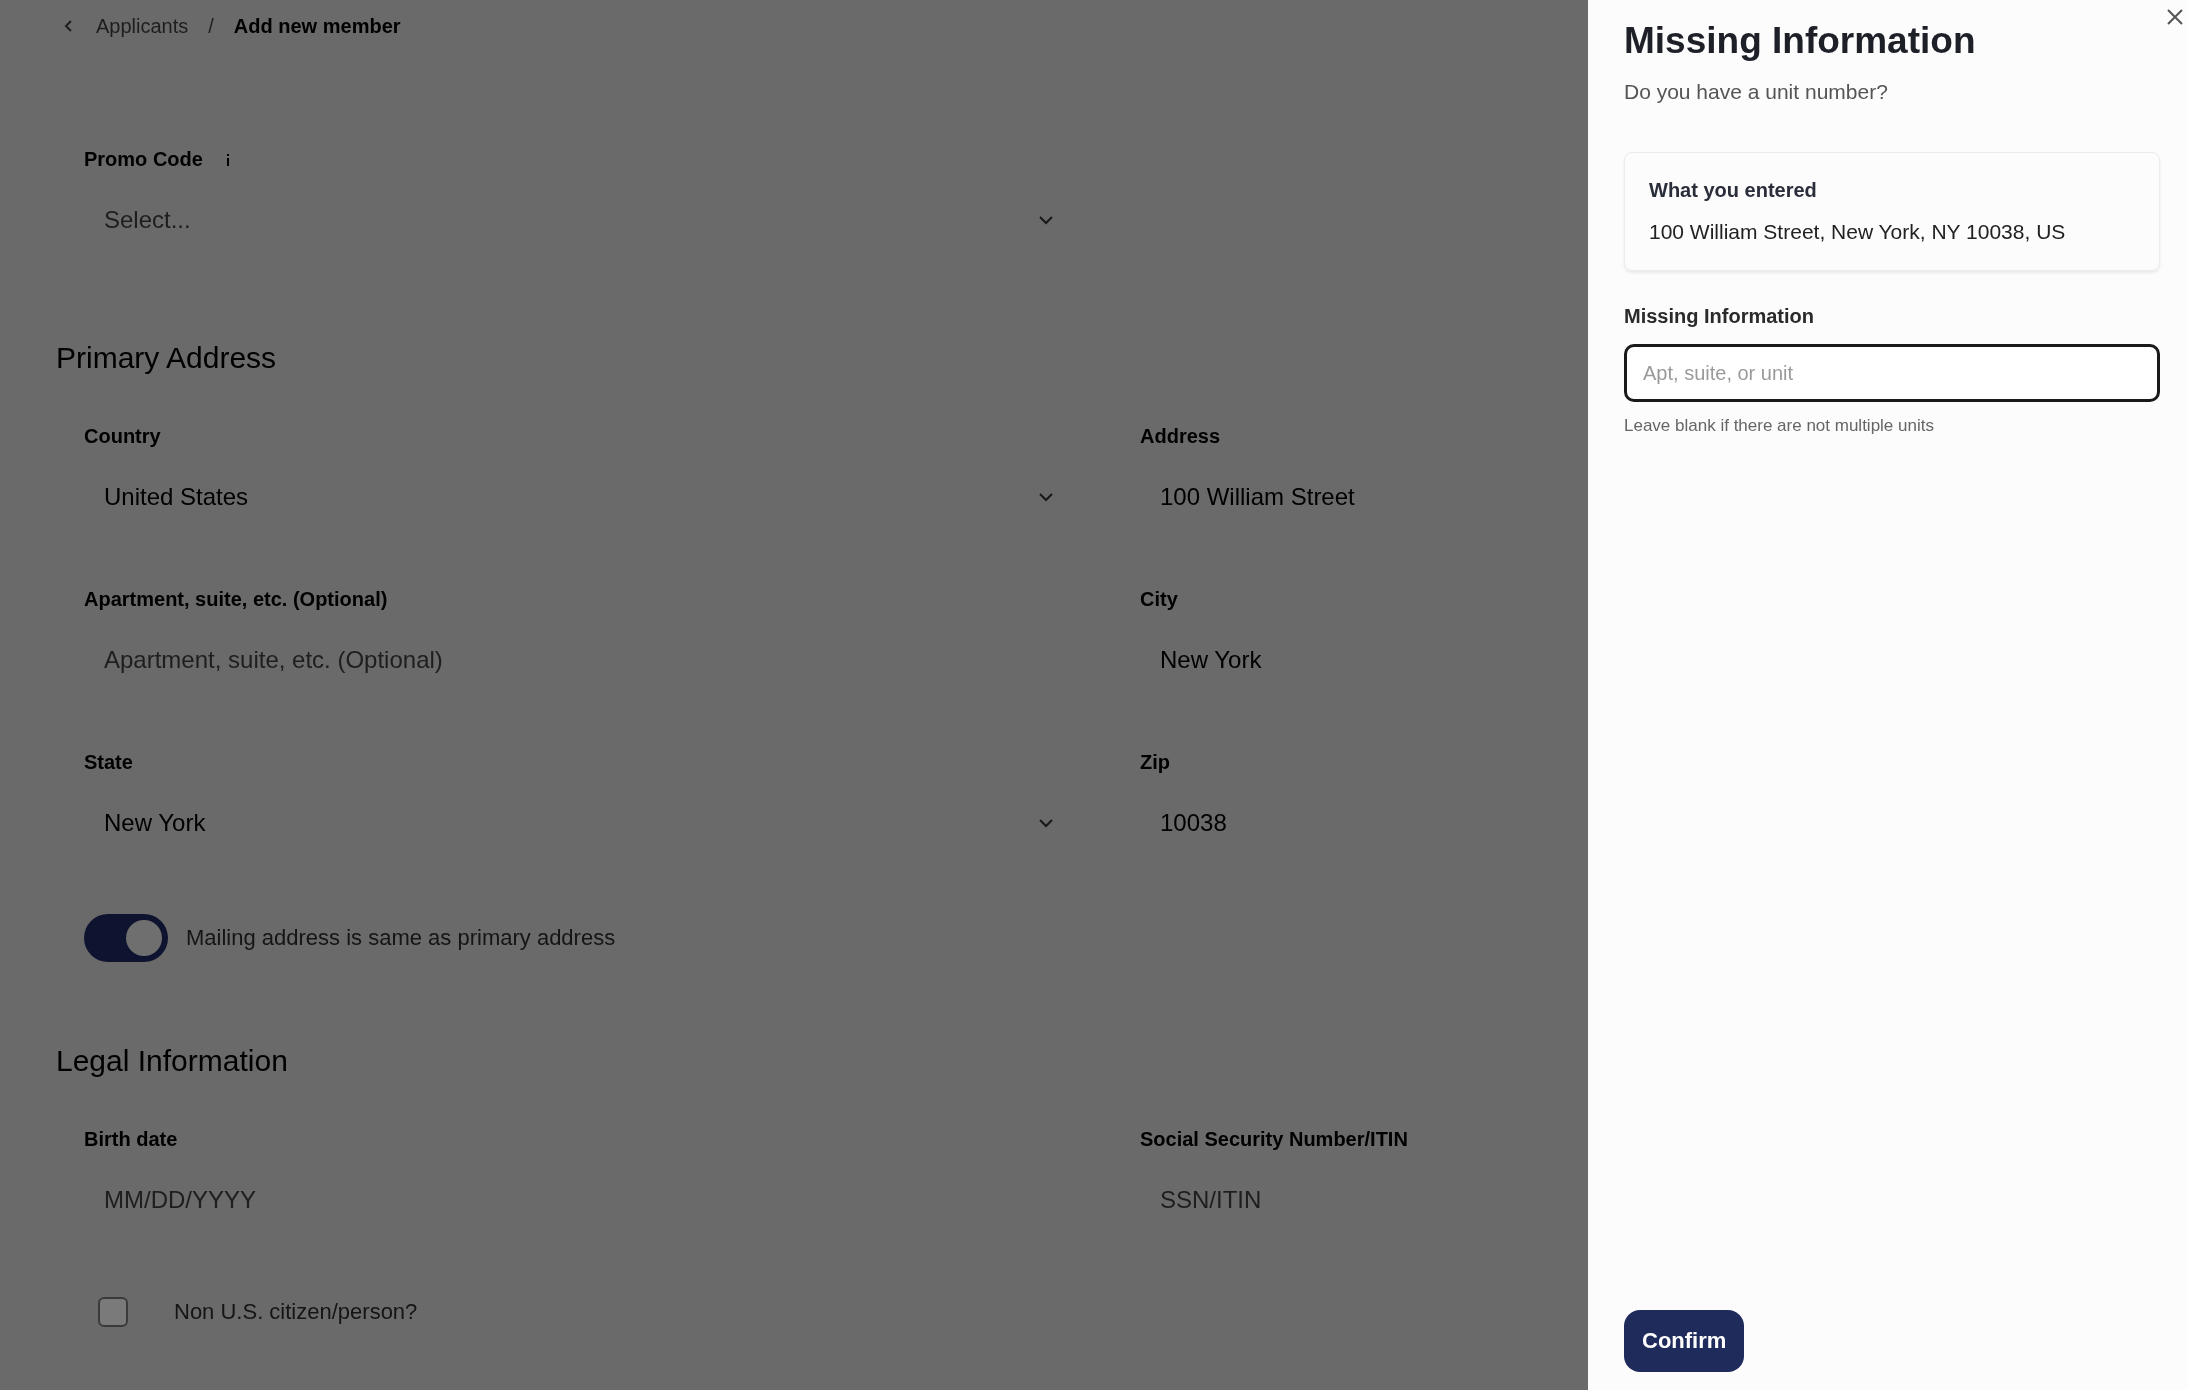 The image size is (2188, 1390). Describe the element at coordinates (574, 823) in the screenshot. I see `select-field: New York` at that location.